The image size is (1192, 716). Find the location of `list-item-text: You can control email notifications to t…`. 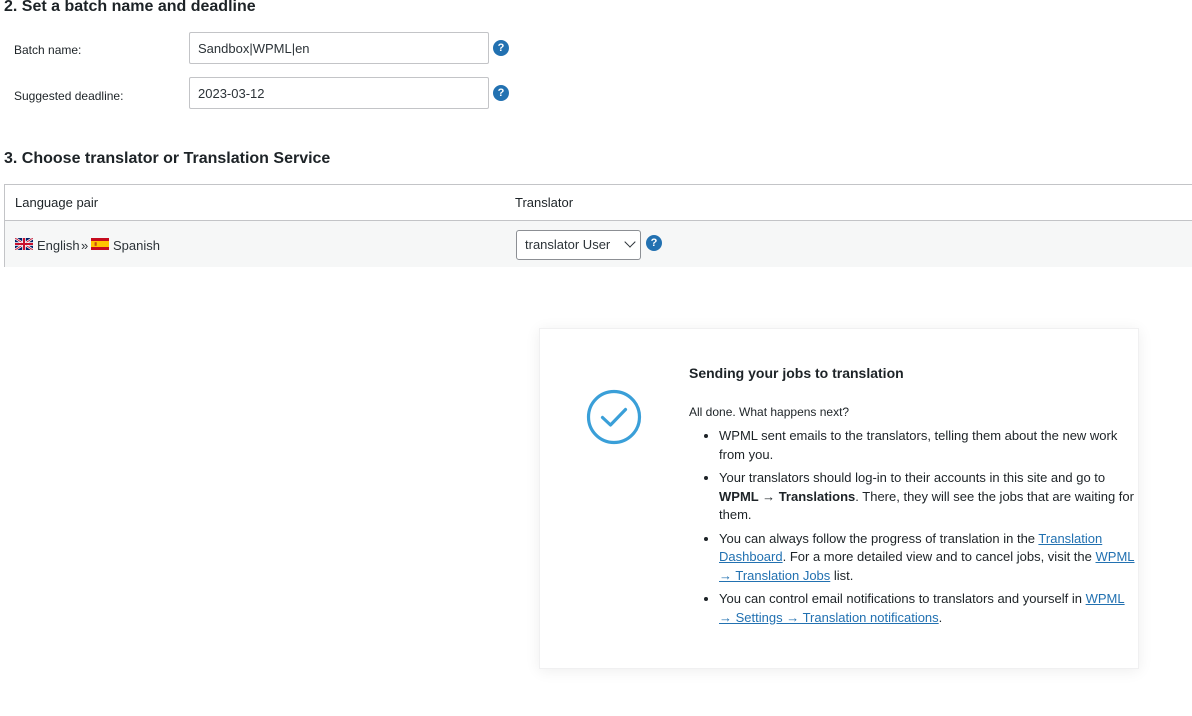

list-item-text: You can control email notifications to t… is located at coordinates (902, 598).